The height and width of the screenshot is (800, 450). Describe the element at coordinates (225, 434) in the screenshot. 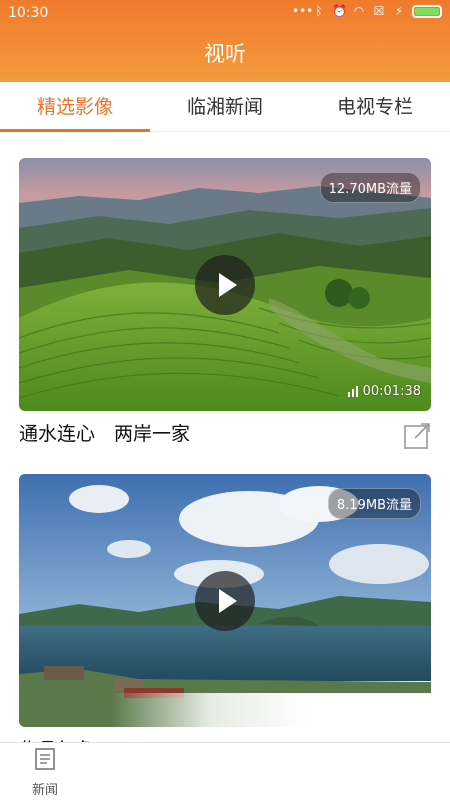

I see `video-title: 通水连心 两岸一家` at that location.